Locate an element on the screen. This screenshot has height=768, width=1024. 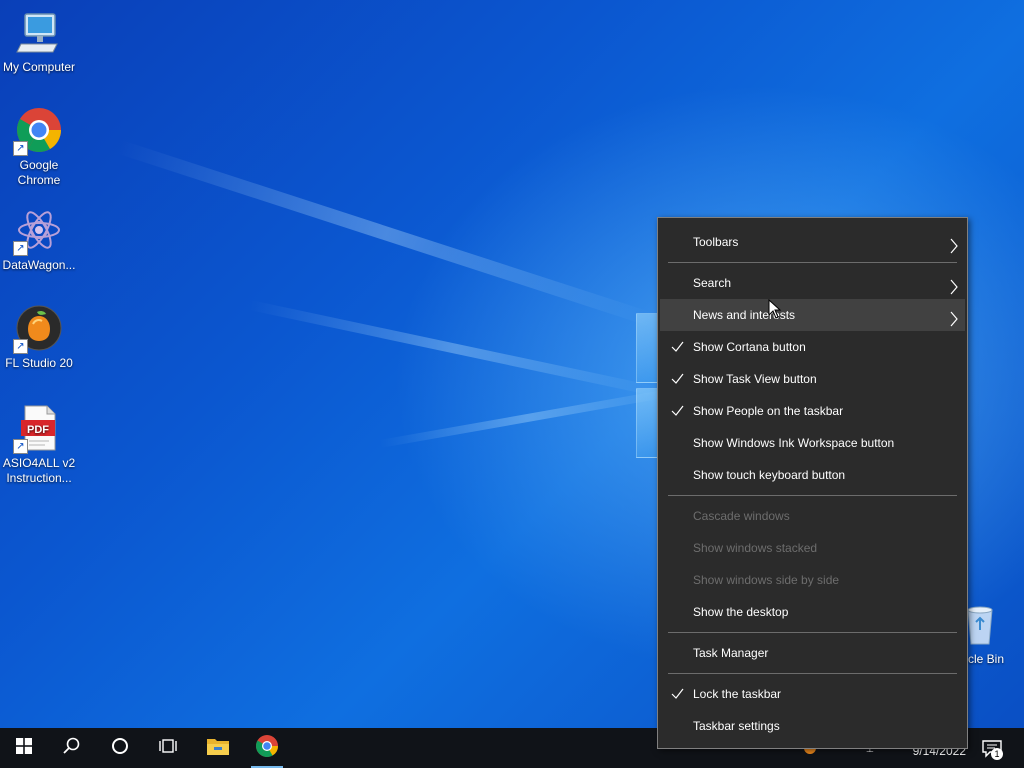
menu-item-label: Show windows side by side is located at coordinates (766, 580).